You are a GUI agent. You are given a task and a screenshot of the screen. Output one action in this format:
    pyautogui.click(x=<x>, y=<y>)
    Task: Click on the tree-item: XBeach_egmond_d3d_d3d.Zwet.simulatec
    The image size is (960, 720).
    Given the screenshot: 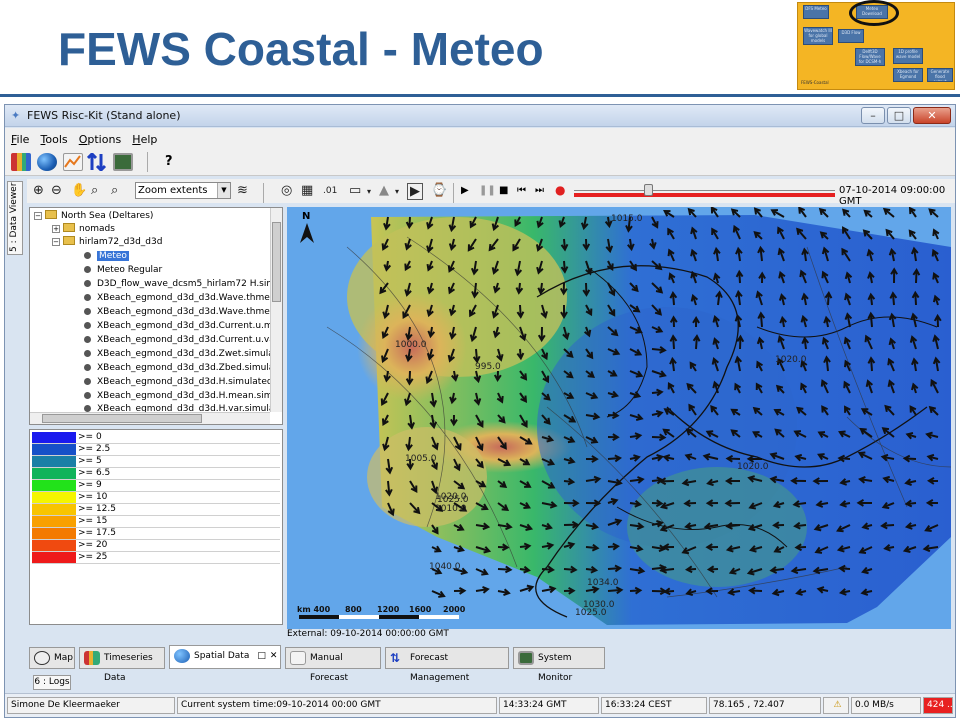 What is the action you would take?
    pyautogui.click(x=183, y=354)
    